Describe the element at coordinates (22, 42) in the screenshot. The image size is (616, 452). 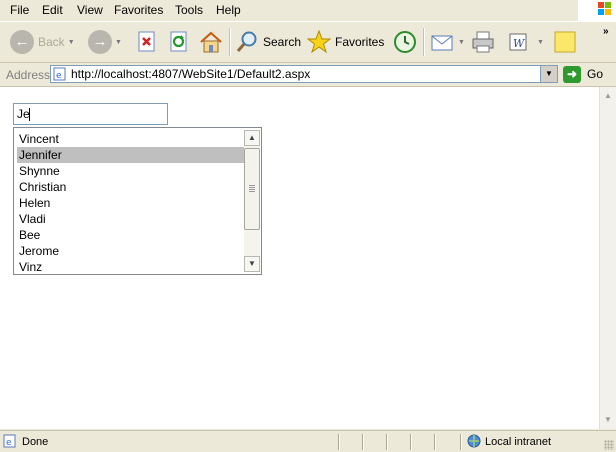
I see `back-arrow-icon: ←` at that location.